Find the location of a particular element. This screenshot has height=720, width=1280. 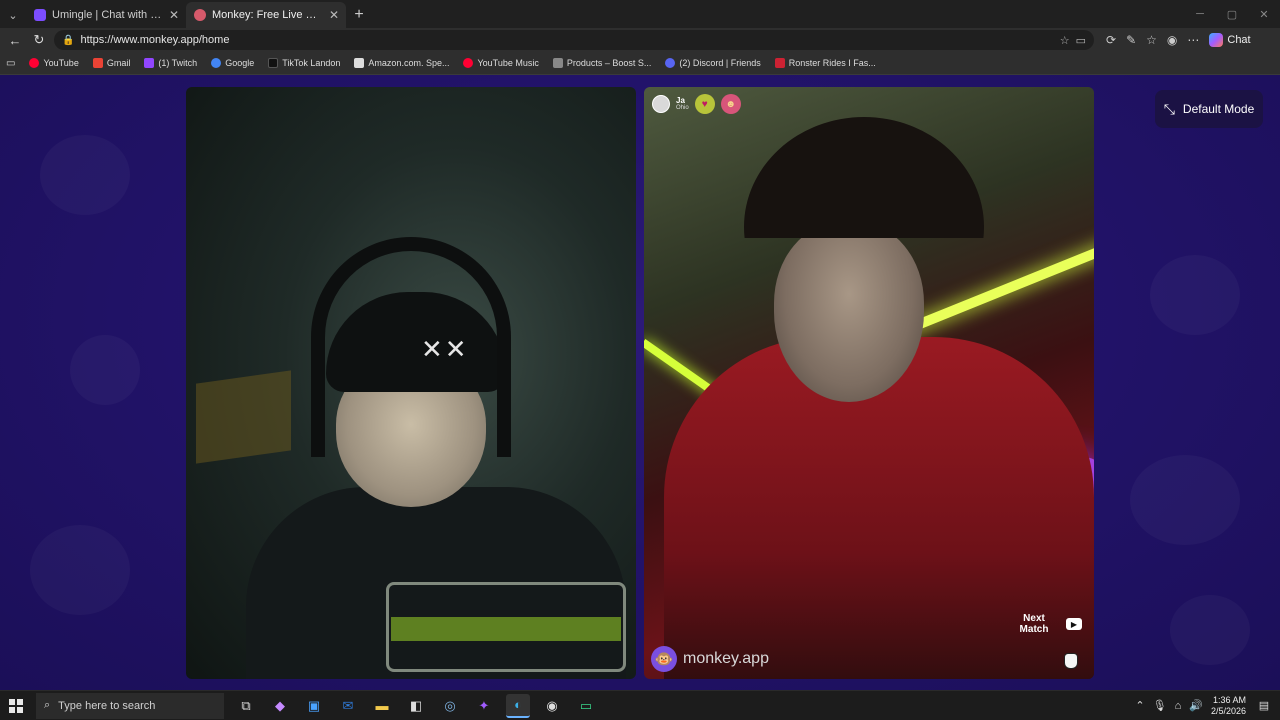

bookmark-google: Google is located at coordinates (232, 63).